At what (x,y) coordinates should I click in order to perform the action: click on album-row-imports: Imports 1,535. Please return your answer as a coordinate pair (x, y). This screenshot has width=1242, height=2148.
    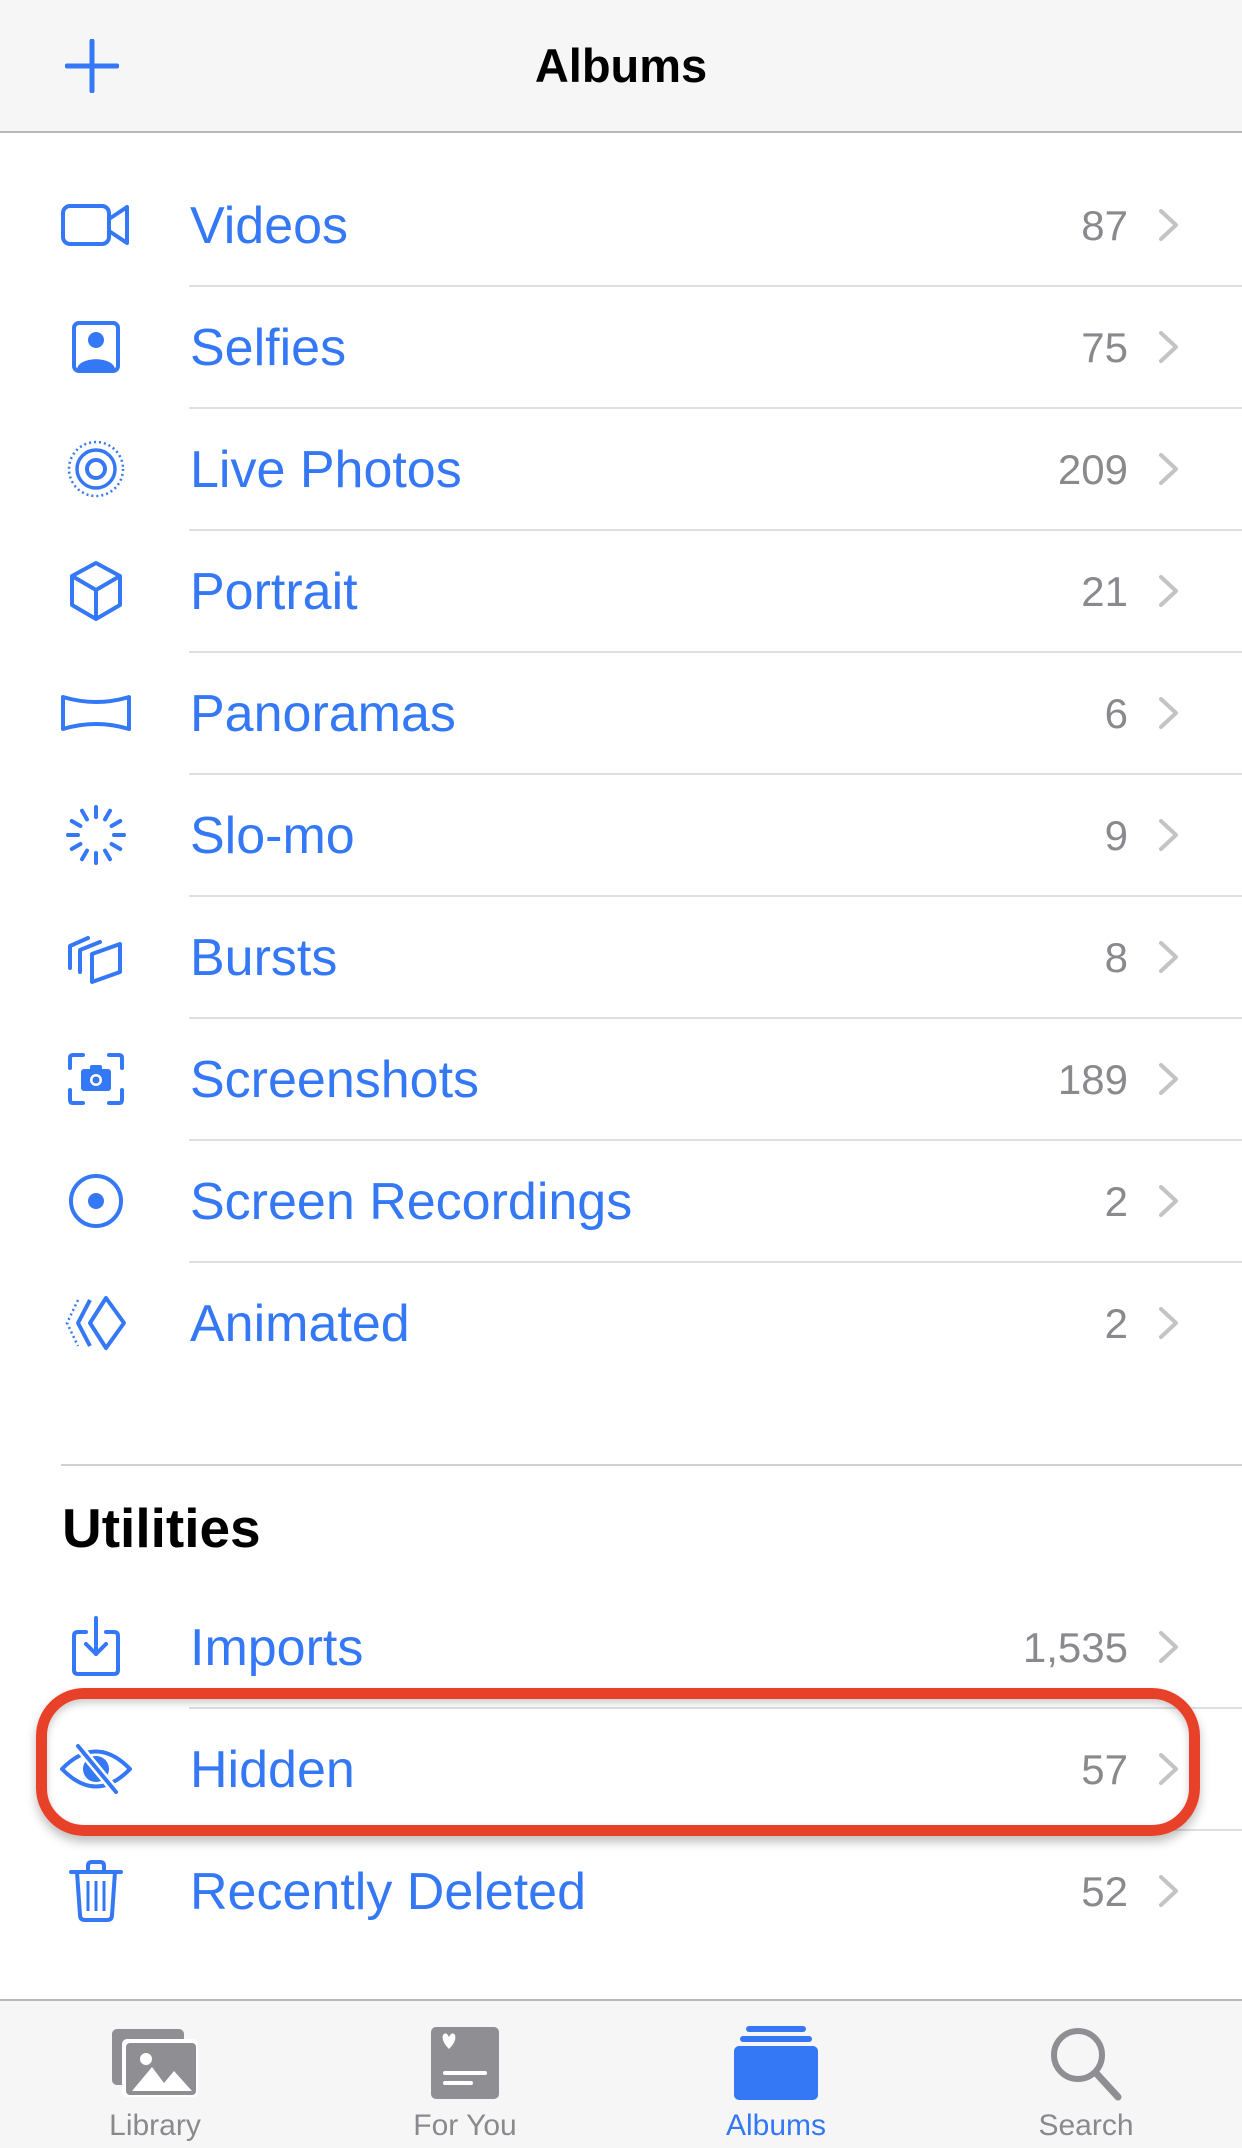
    Looking at the image, I should click on (621, 1647).